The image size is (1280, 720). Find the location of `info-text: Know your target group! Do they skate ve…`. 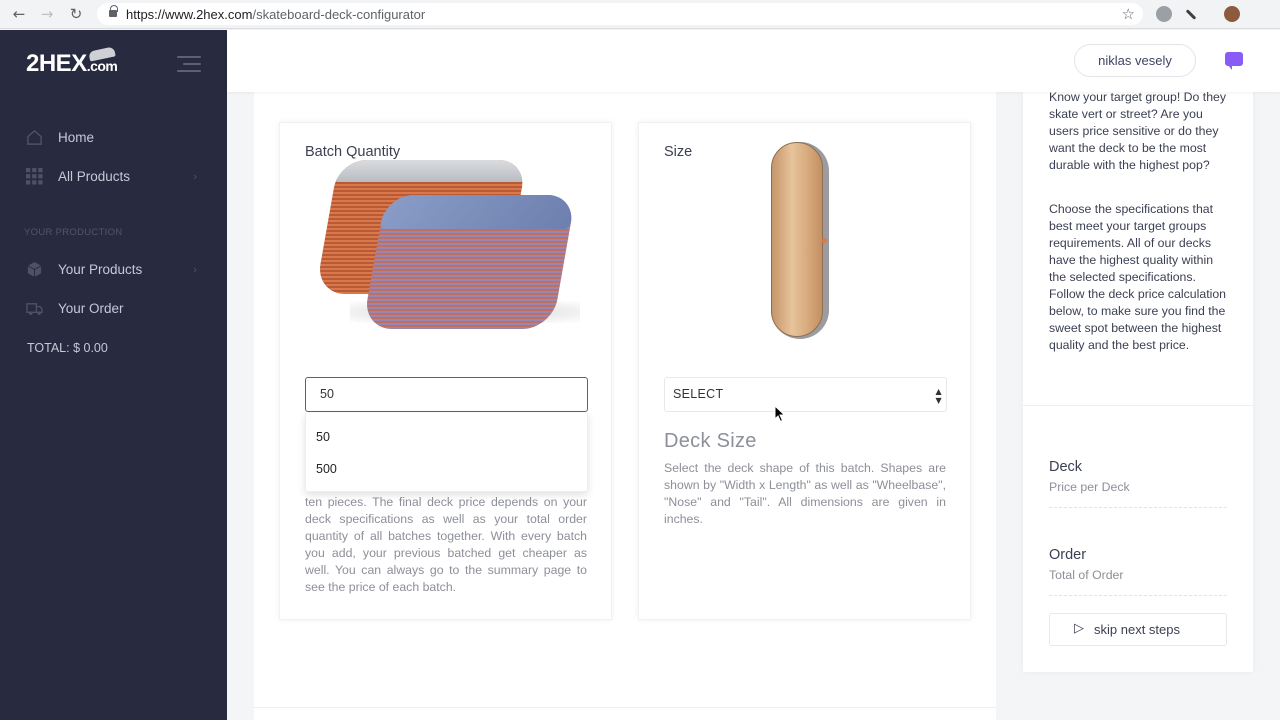

info-text: Know your target group! Do they skate ve… is located at coordinates (1138, 131).